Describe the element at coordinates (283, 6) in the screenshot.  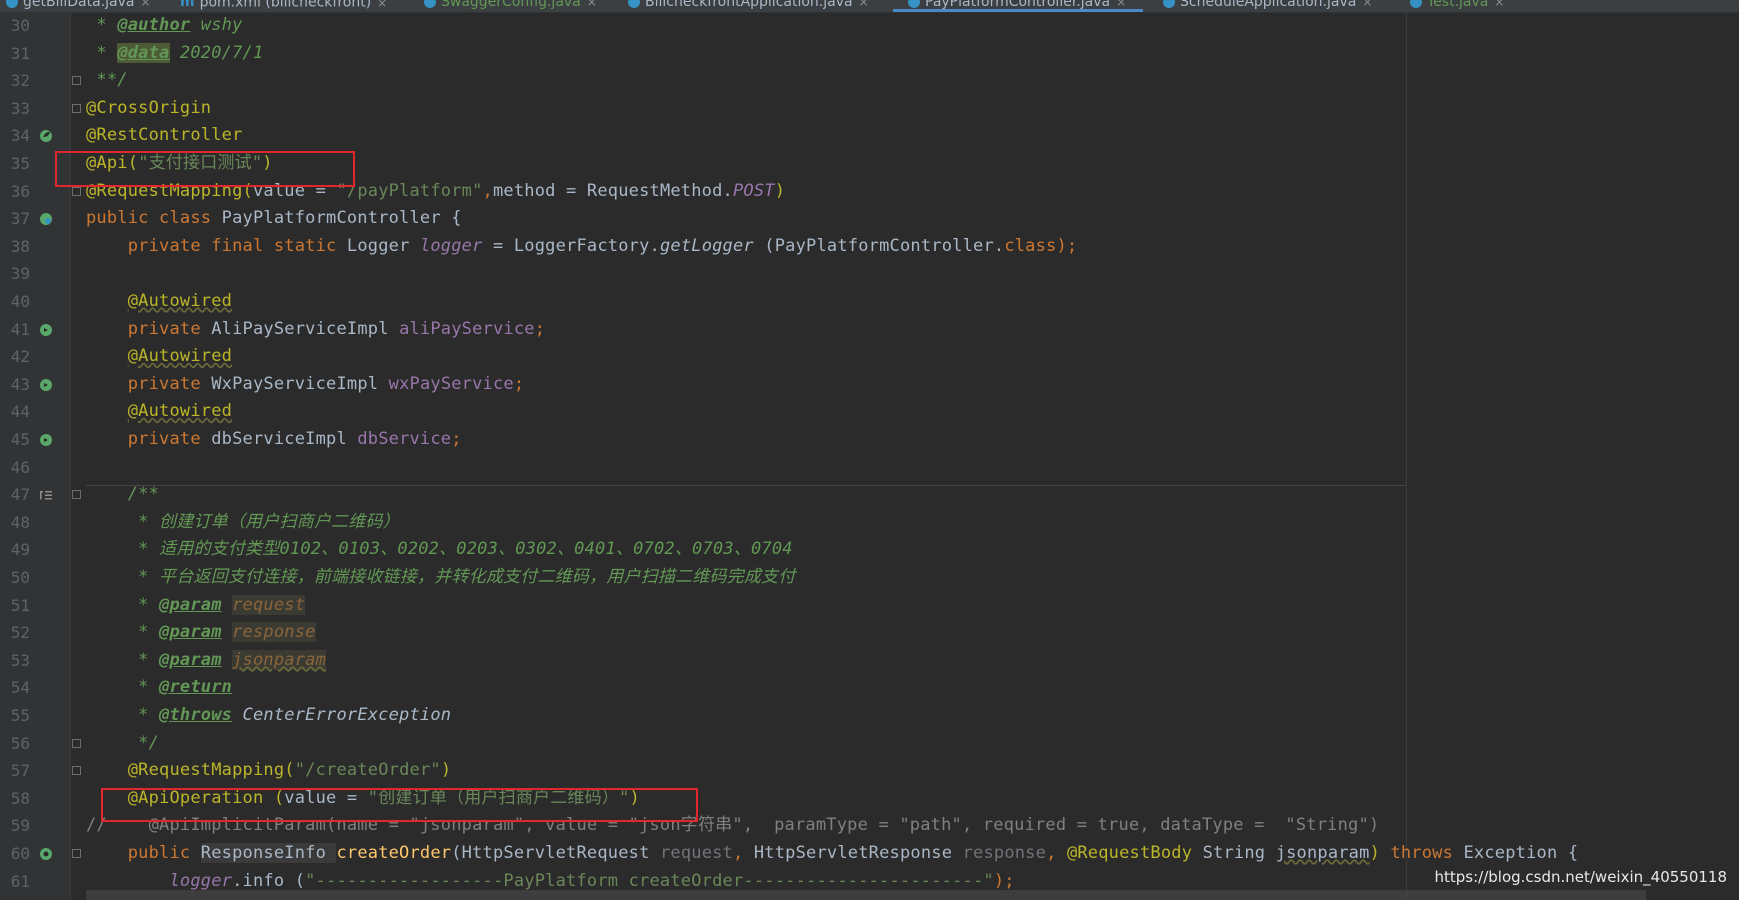
I see `tab-pom-xml: m pom.xml (billcheckfront) ×` at that location.